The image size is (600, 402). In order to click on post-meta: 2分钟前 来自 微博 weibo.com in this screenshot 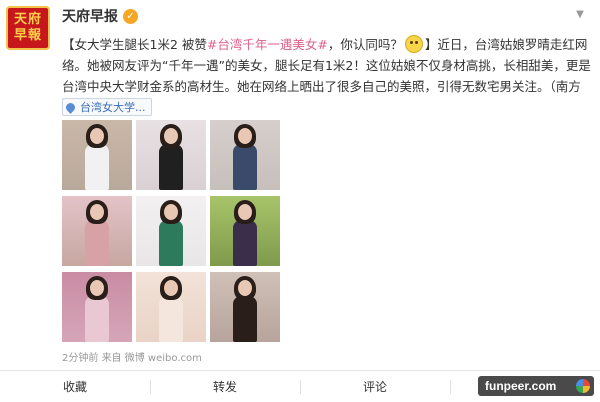, I will do `click(132, 356)`.